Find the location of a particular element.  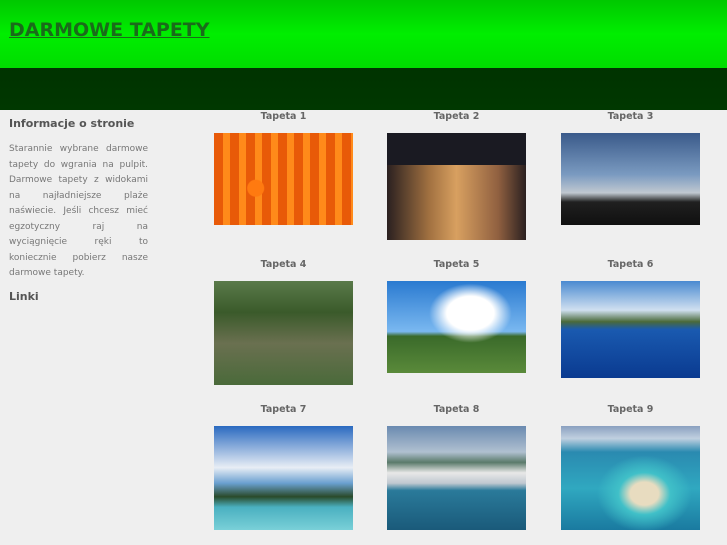

gallery-item: Tapeta 1 is located at coordinates (283, 168).